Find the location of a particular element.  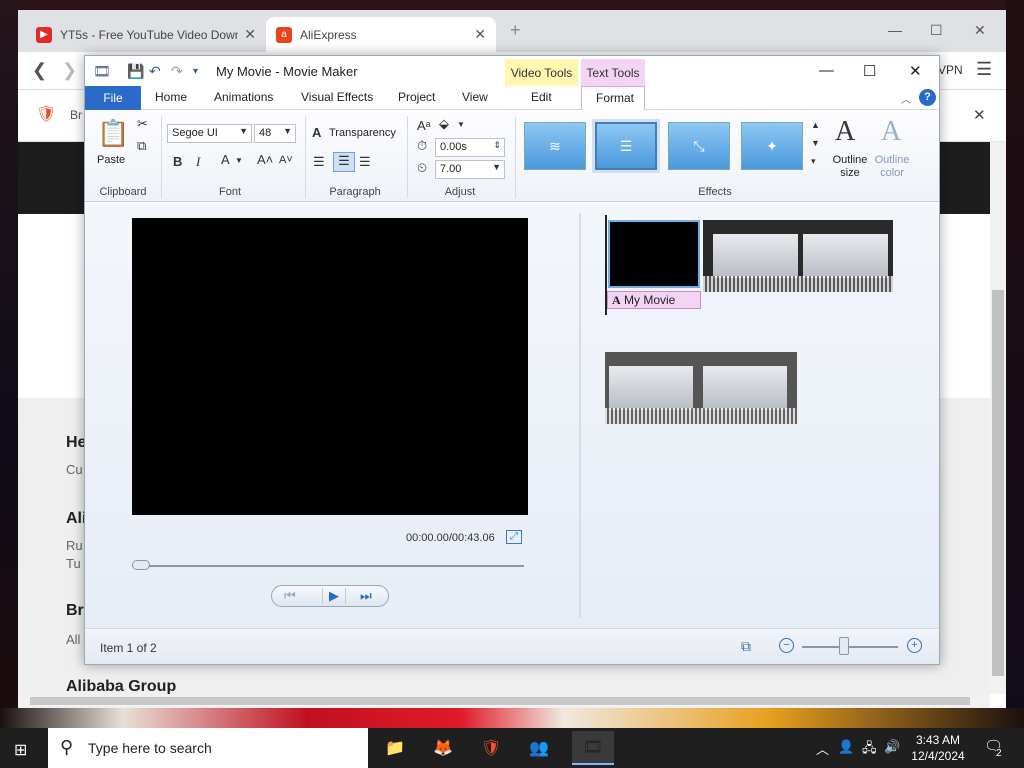

effect-thumbnail-2: ⤡ is located at coordinates (699, 146).